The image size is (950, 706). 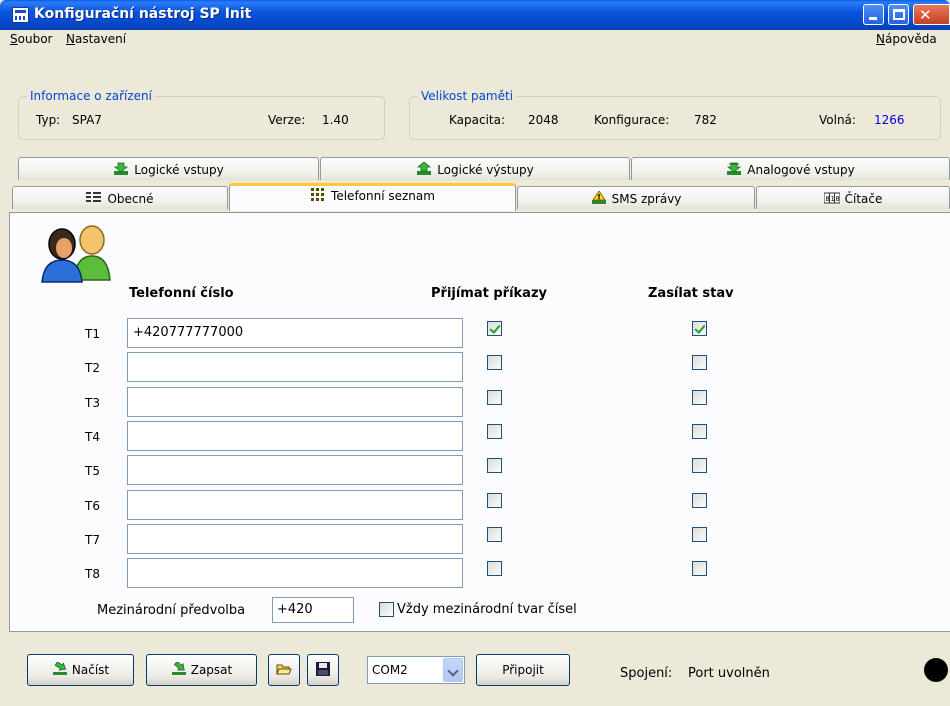 What do you see at coordinates (467, 96) in the screenshot?
I see `memory-legend: Velikost paměti` at bounding box center [467, 96].